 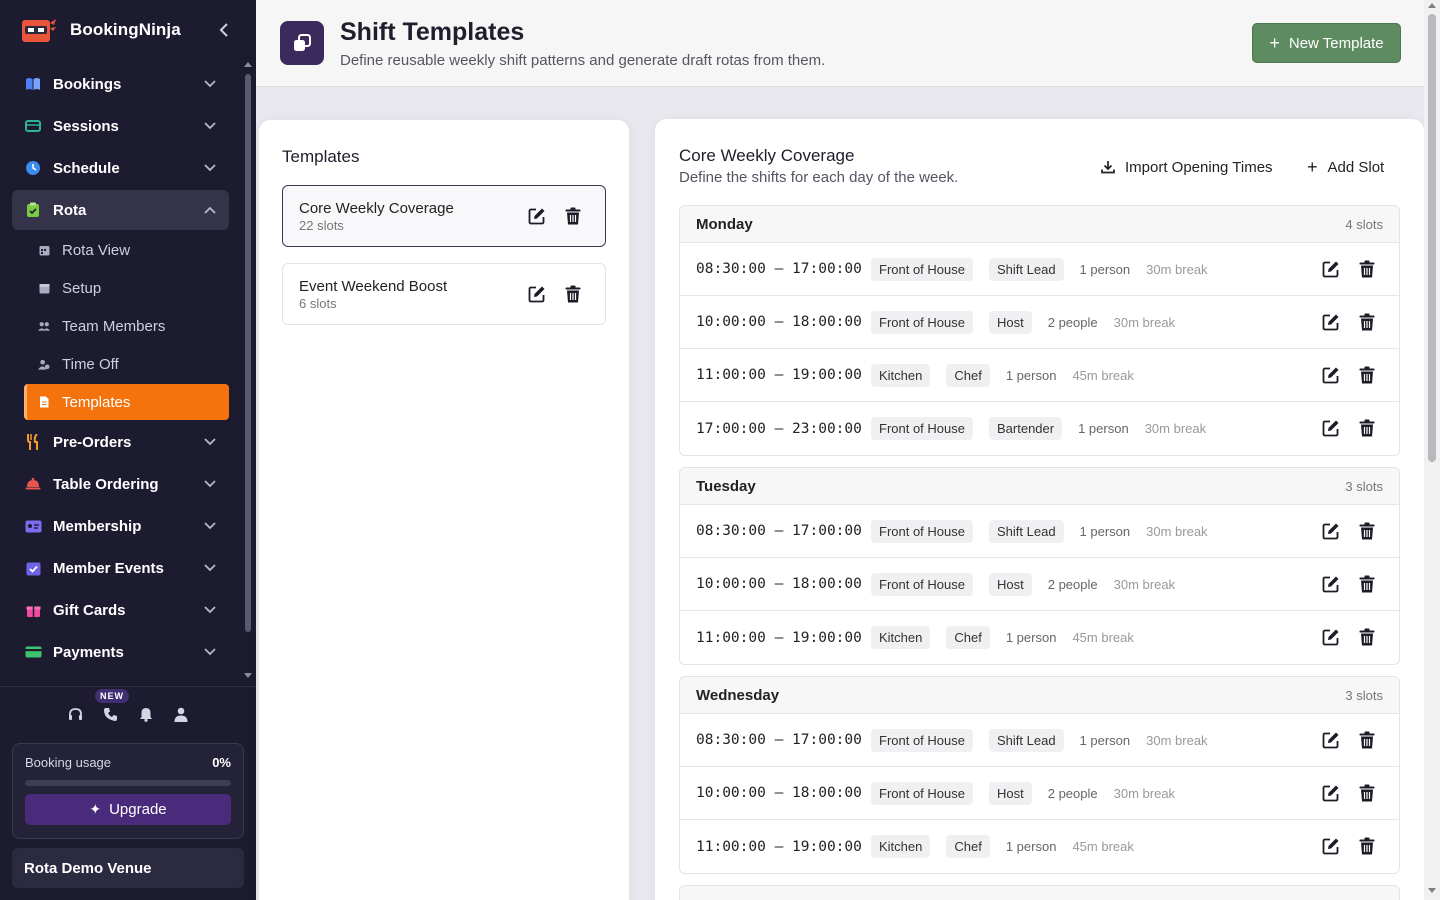 I want to click on phone-icon, so click(x=110, y=714).